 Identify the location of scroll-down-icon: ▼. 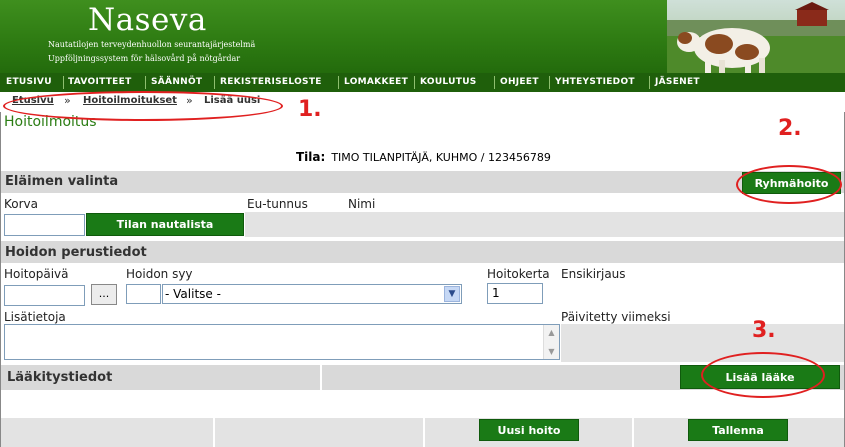
(551, 351).